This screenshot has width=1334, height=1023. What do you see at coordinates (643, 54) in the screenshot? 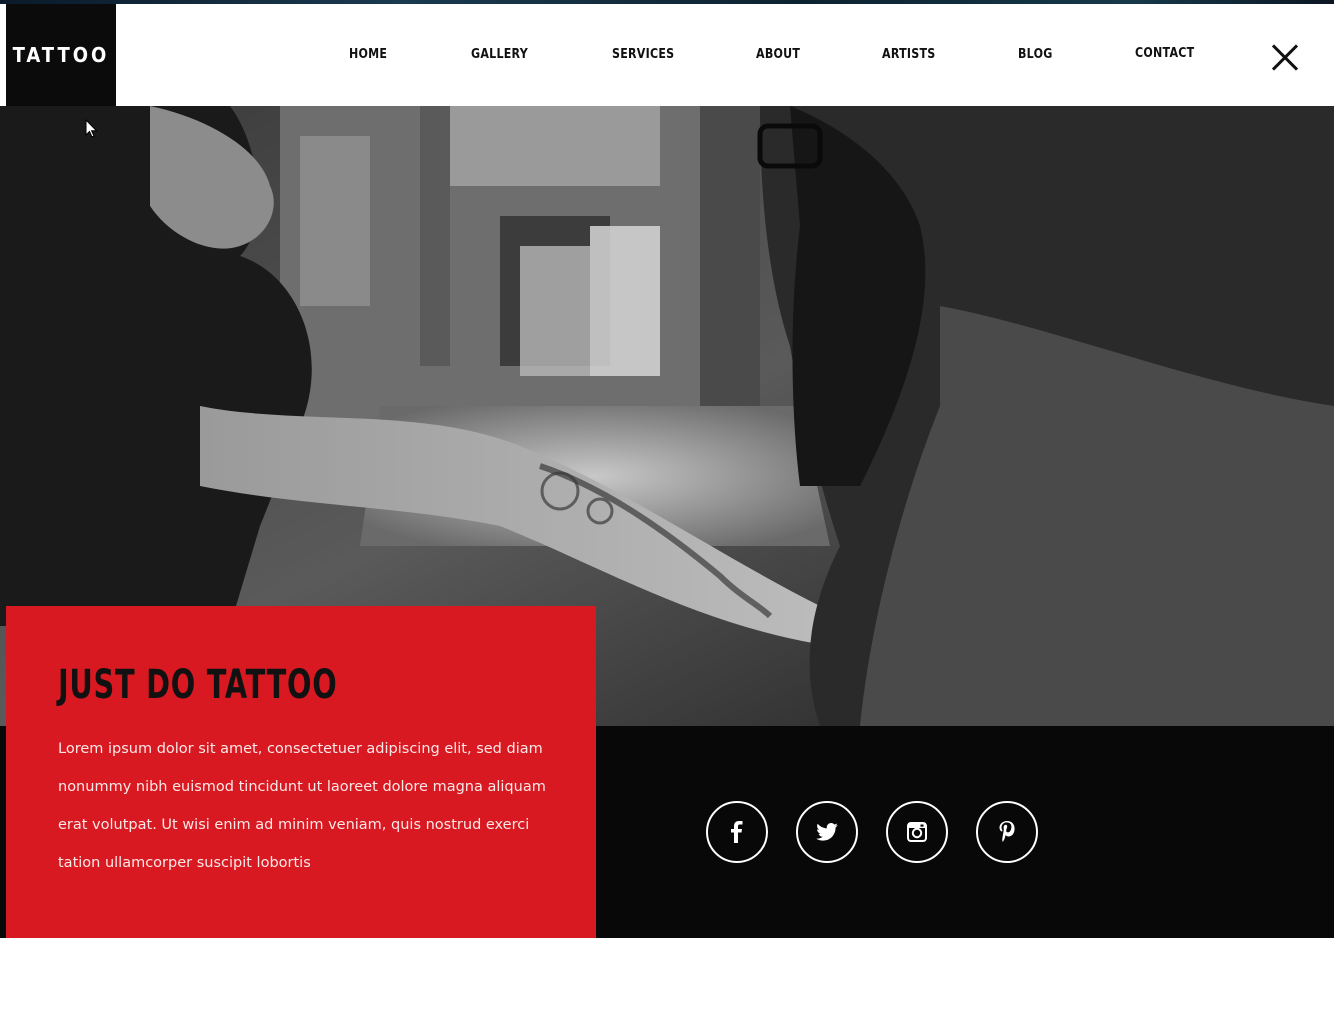
I see `nav-item-services: SERVICES` at bounding box center [643, 54].